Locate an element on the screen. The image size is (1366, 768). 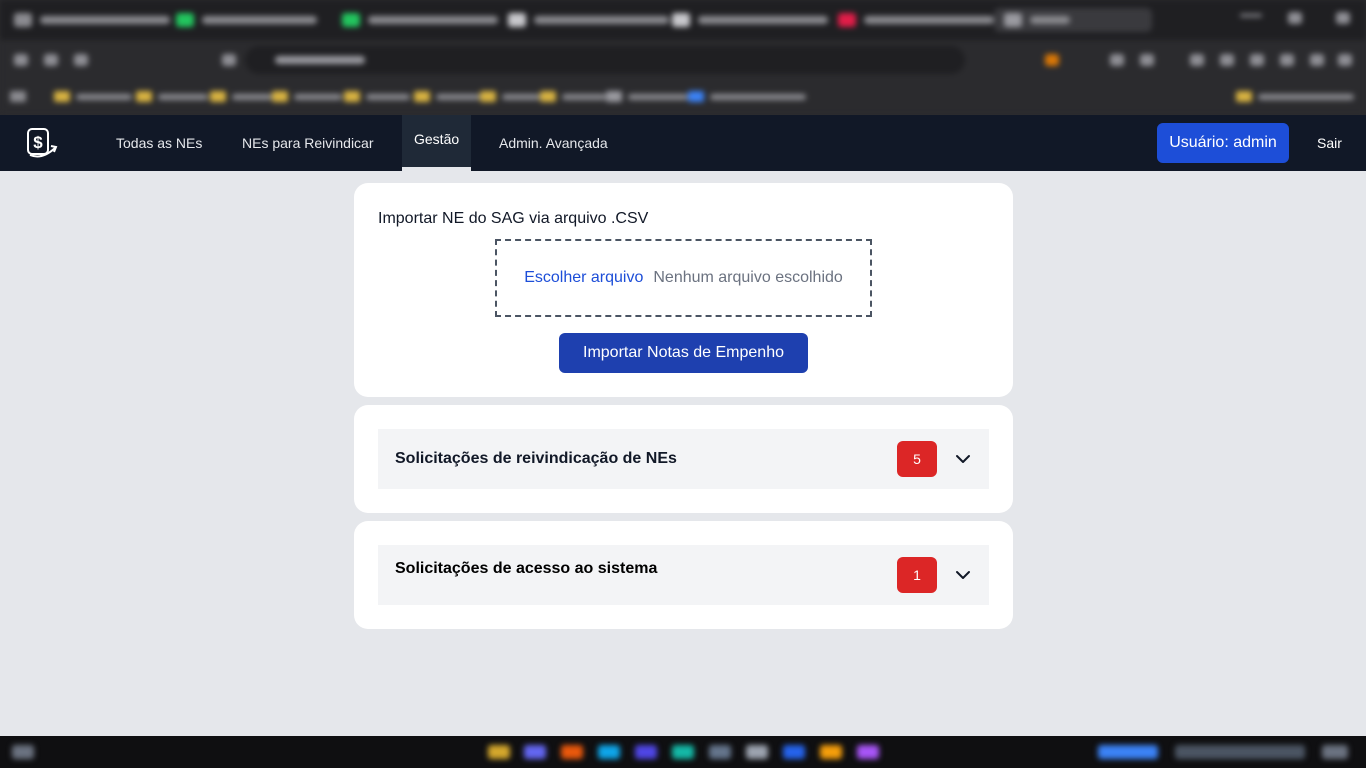
minimize-icon is located at coordinates (1251, 15).